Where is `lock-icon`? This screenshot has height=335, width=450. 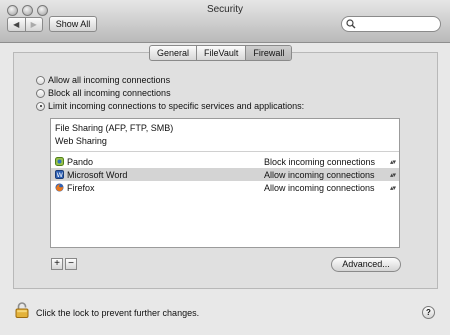
lock-icon is located at coordinates (22, 310).